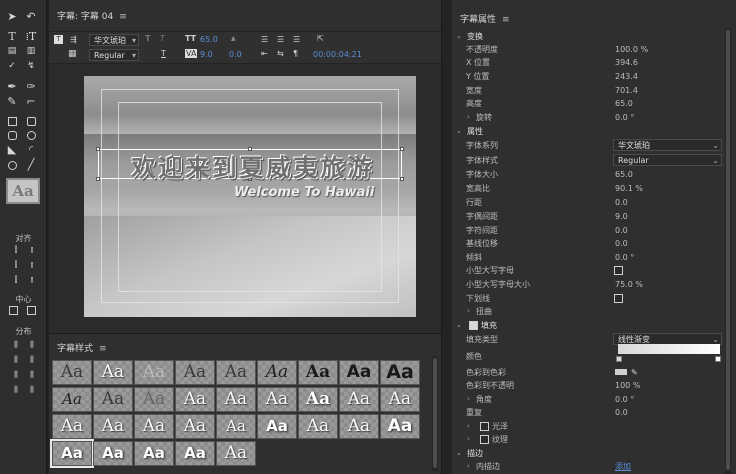  Describe the element at coordinates (235, 54) in the screenshot. I see `leading-value: 0.0` at that location.